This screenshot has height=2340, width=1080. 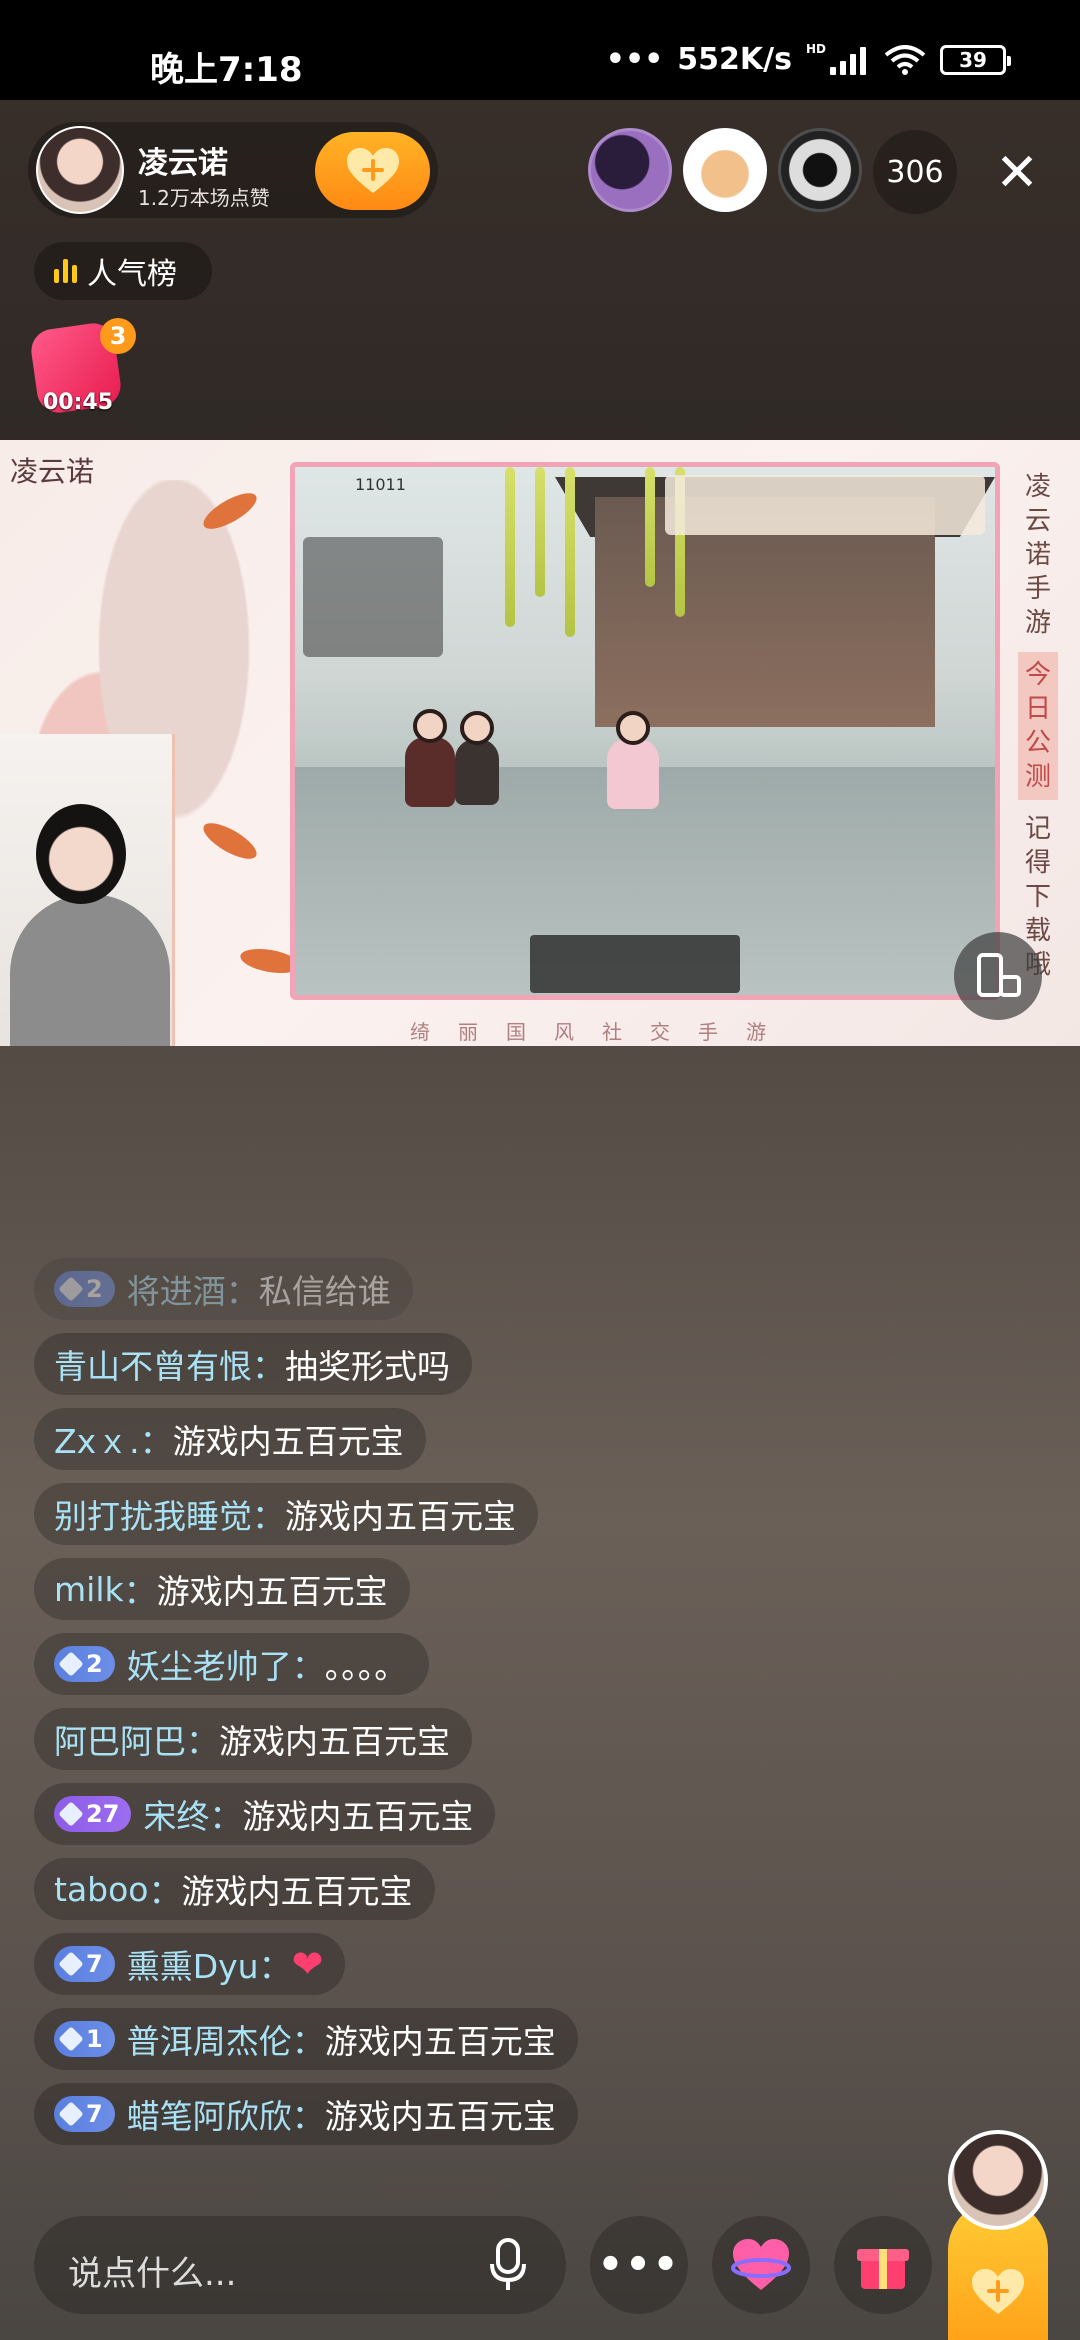 What do you see at coordinates (94, 2114) in the screenshot?
I see `badge-level: 7` at bounding box center [94, 2114].